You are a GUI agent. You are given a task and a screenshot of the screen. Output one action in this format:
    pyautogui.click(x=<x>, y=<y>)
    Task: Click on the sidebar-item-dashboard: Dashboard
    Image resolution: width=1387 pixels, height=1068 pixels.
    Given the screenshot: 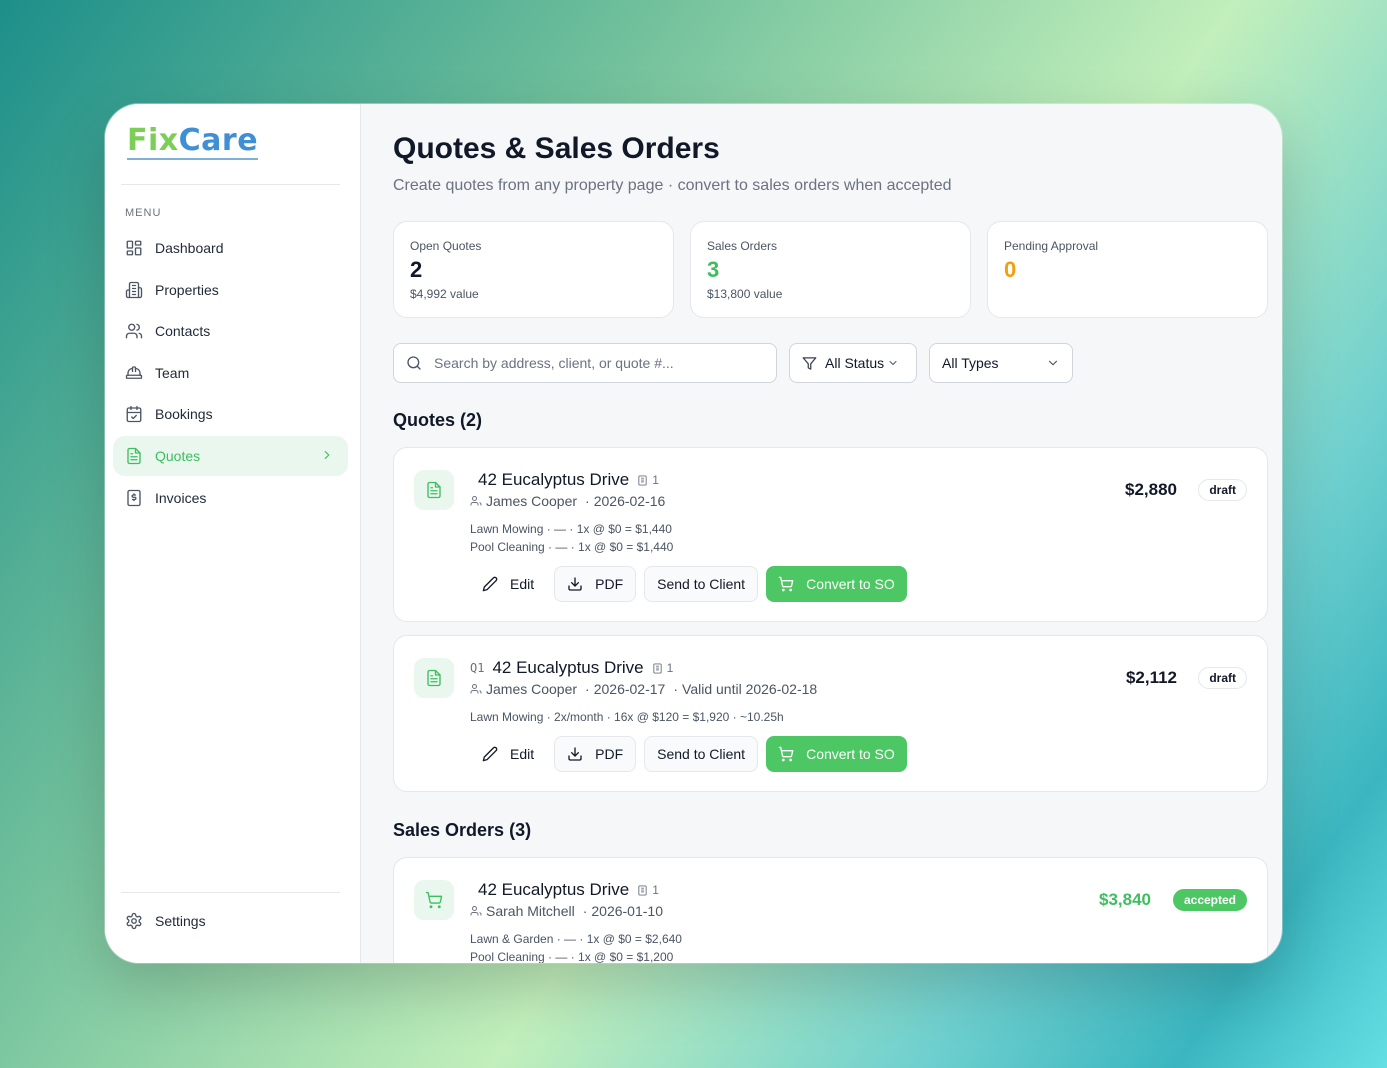 What is the action you would take?
    pyautogui.click(x=230, y=248)
    